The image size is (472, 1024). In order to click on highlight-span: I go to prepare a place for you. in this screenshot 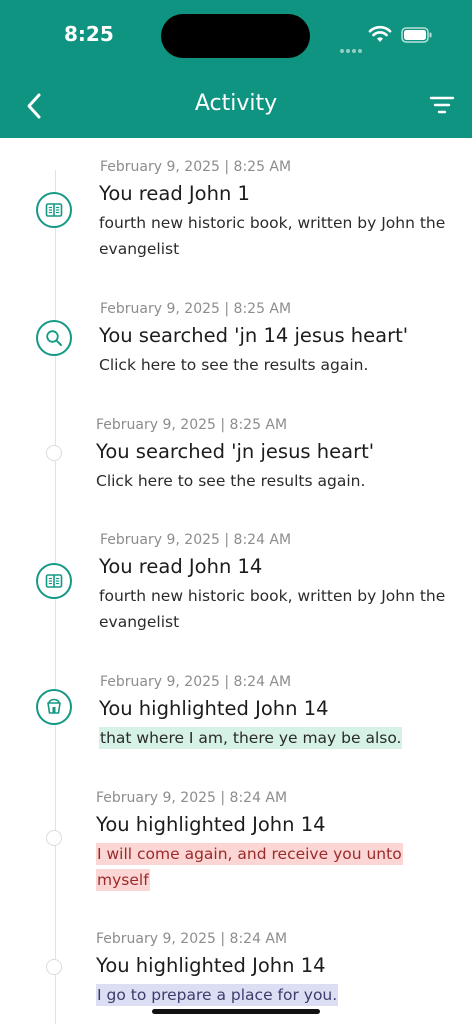, I will do `click(217, 995)`.